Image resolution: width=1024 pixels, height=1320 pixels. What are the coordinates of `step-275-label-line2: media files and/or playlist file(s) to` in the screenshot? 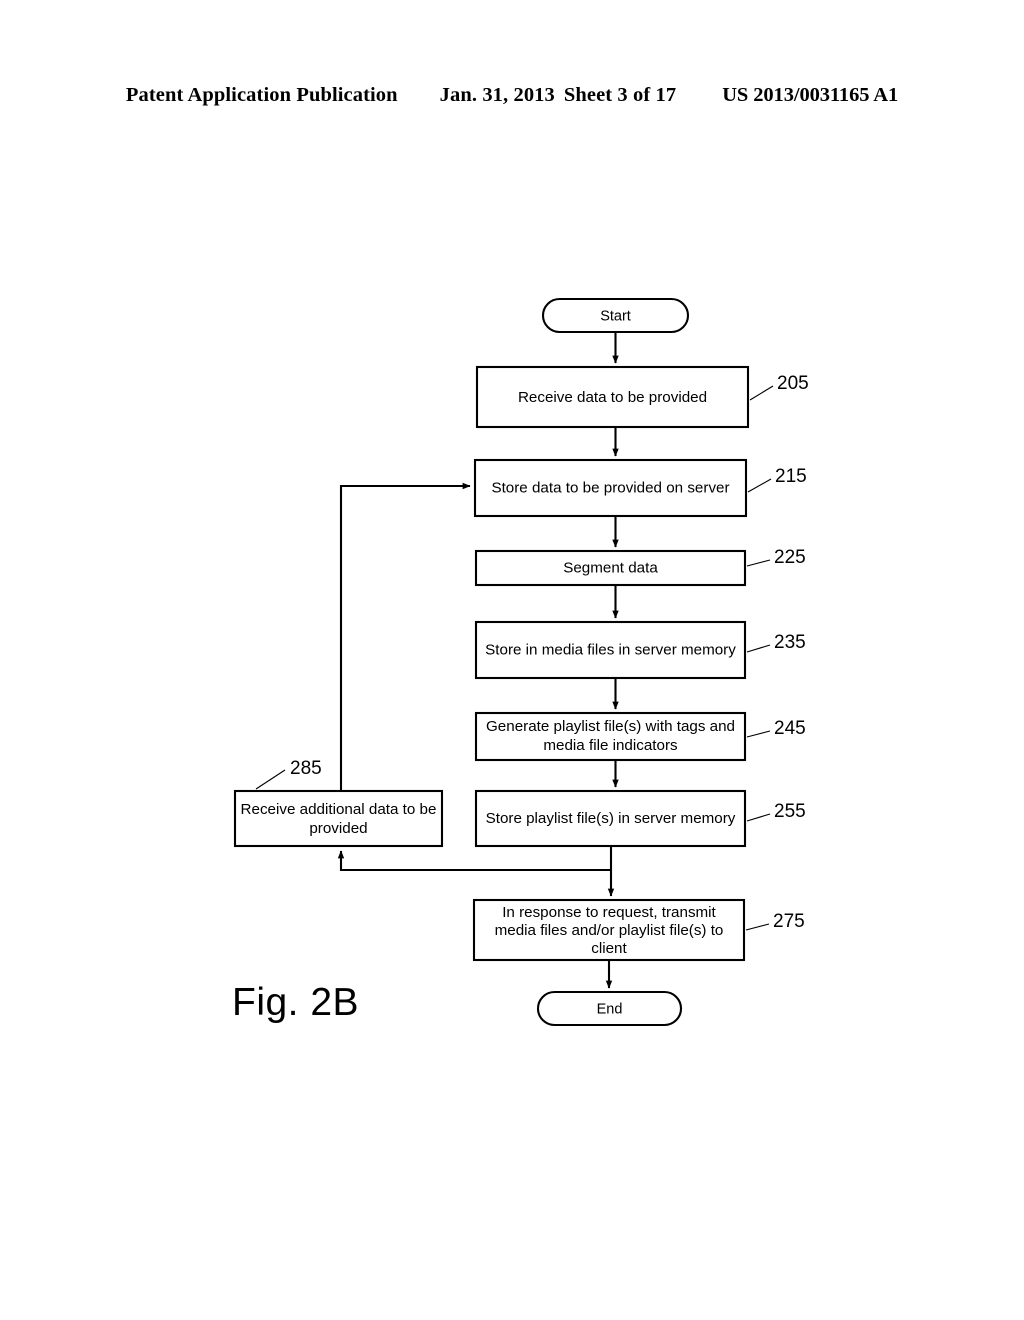 It's located at (609, 930).